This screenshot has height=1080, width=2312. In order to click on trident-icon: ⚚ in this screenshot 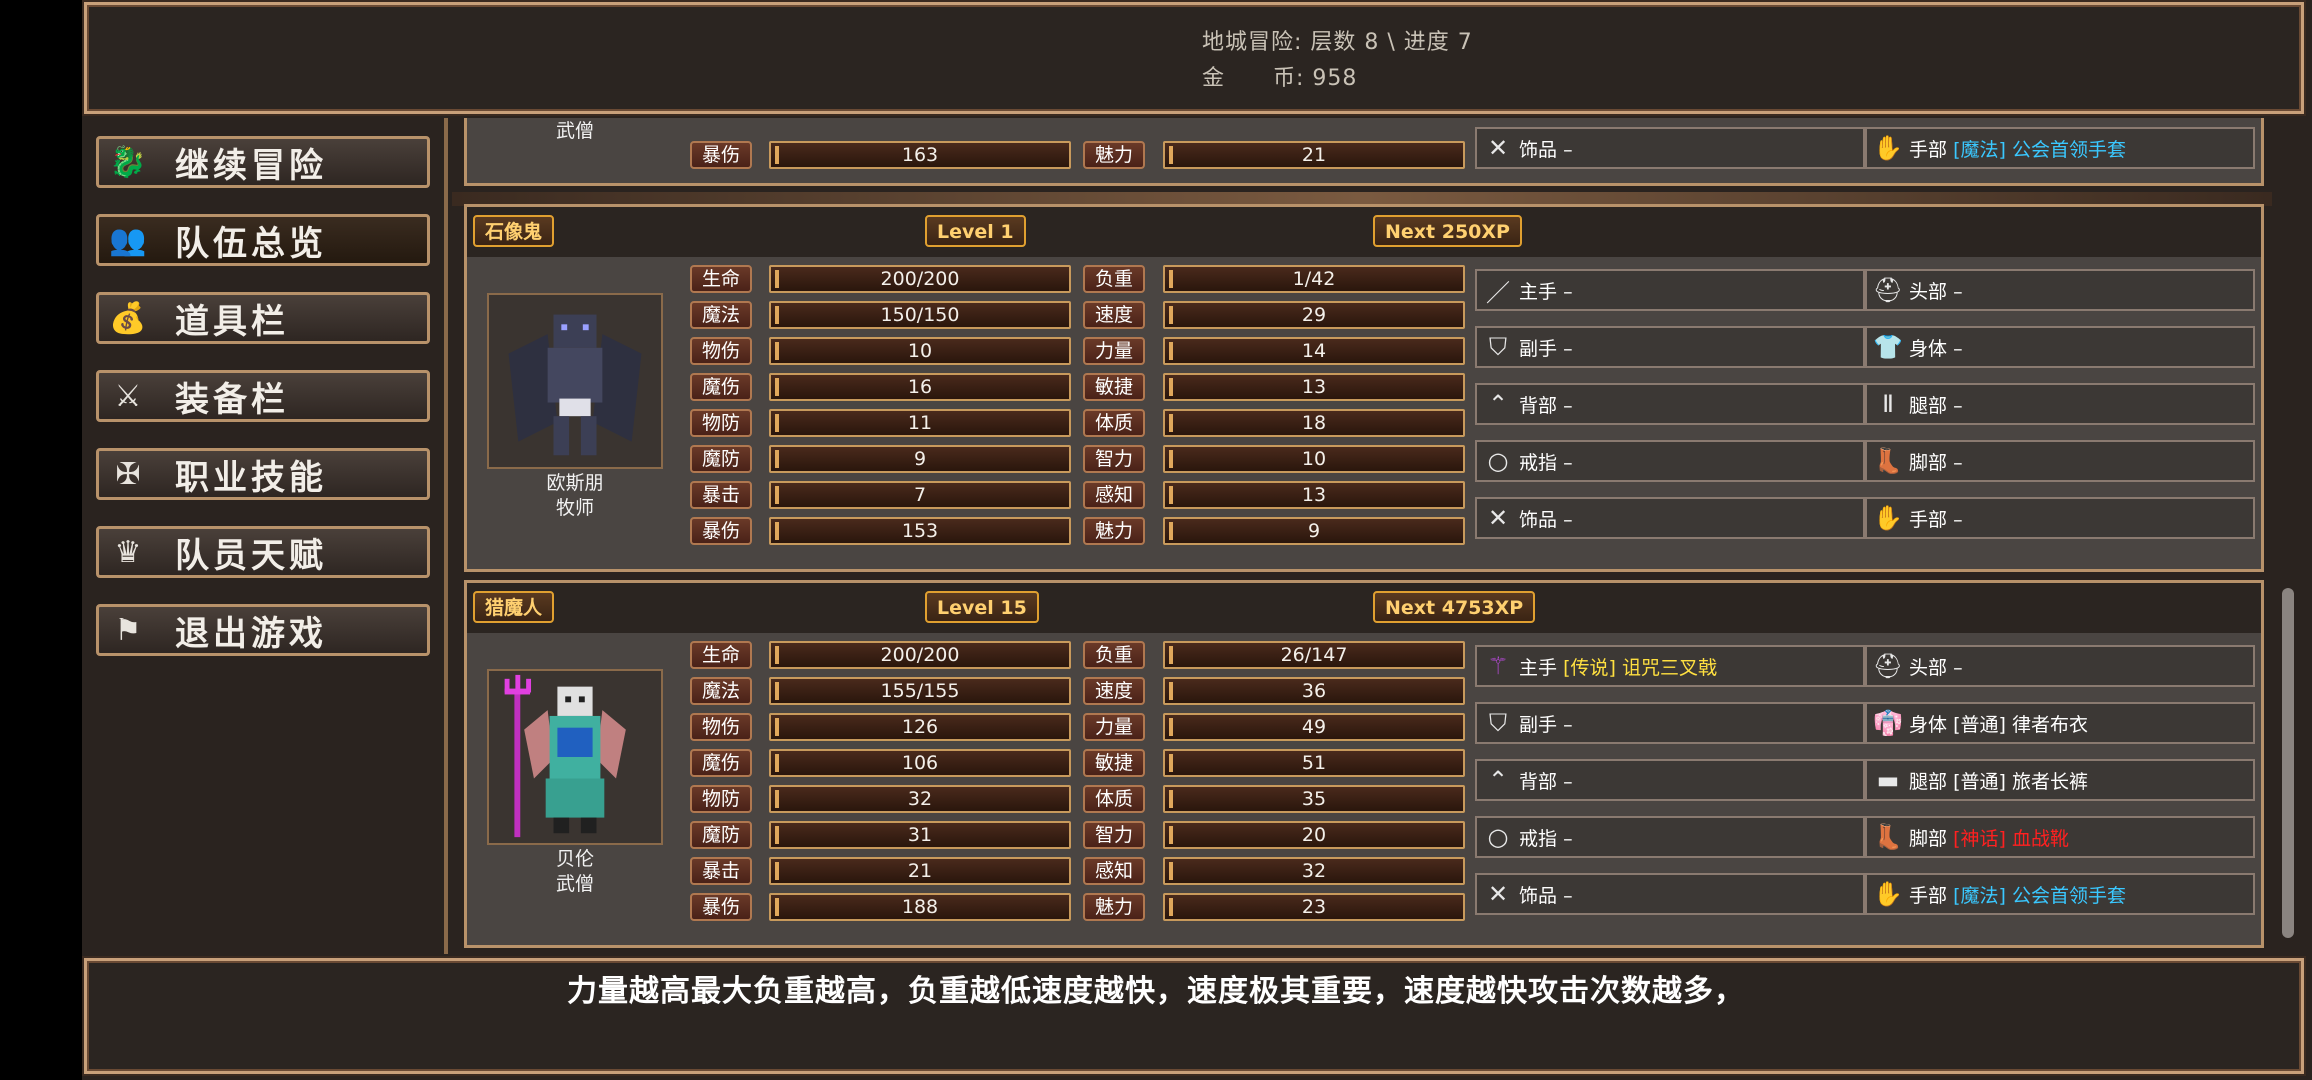, I will do `click(1498, 666)`.